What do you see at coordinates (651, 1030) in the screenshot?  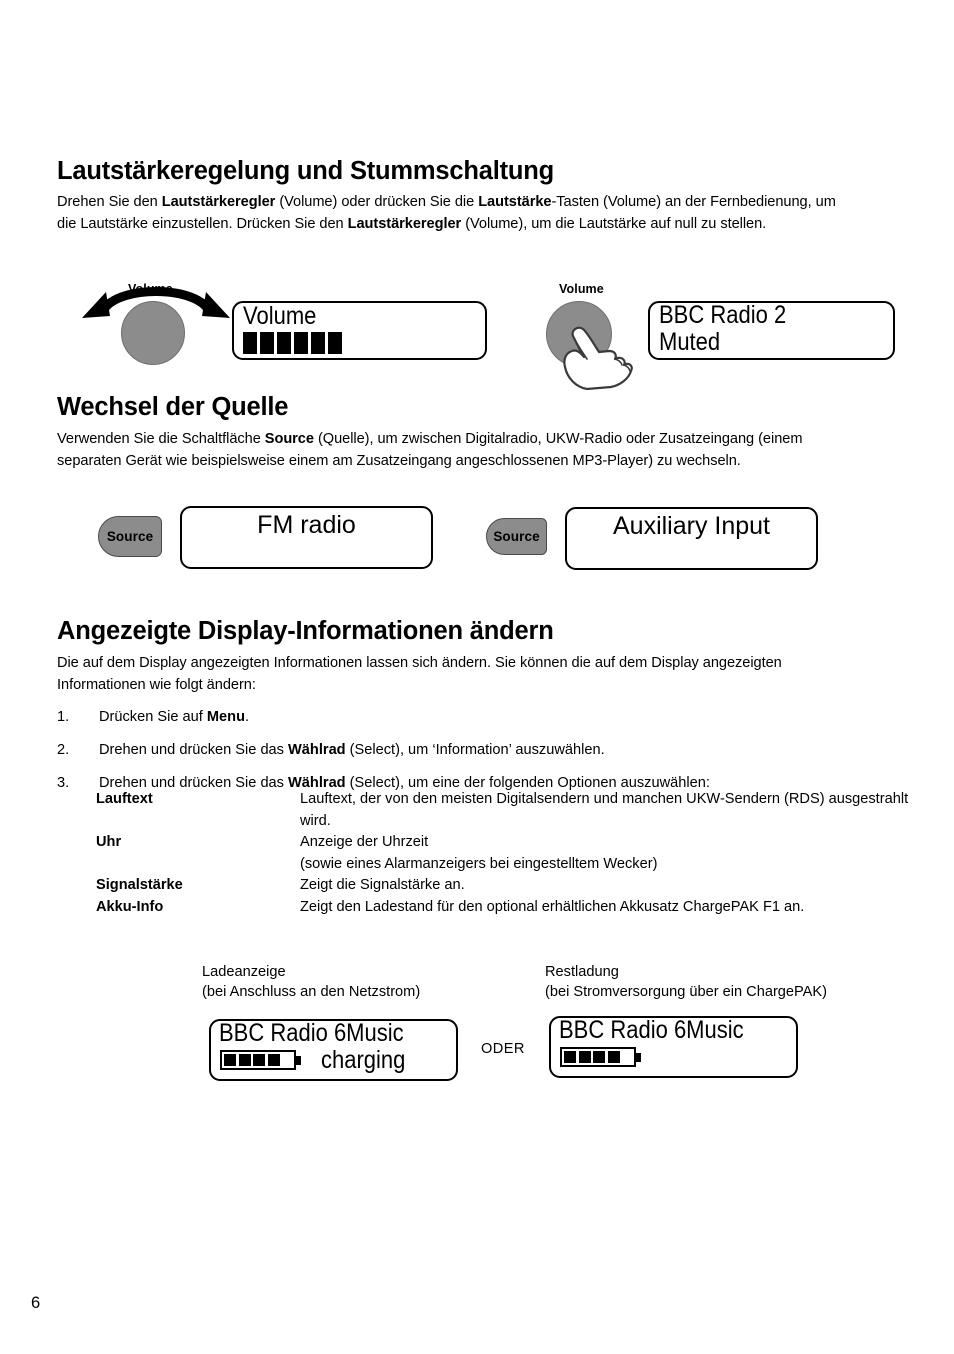 I see `lcd-remaining-line1: BBC Radio 6Music` at bounding box center [651, 1030].